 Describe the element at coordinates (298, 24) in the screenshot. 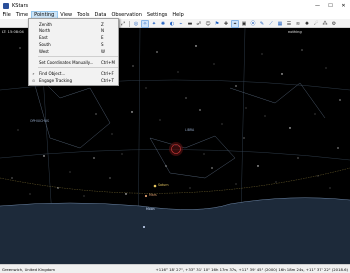

I see `milky-way-icon: ≋` at that location.